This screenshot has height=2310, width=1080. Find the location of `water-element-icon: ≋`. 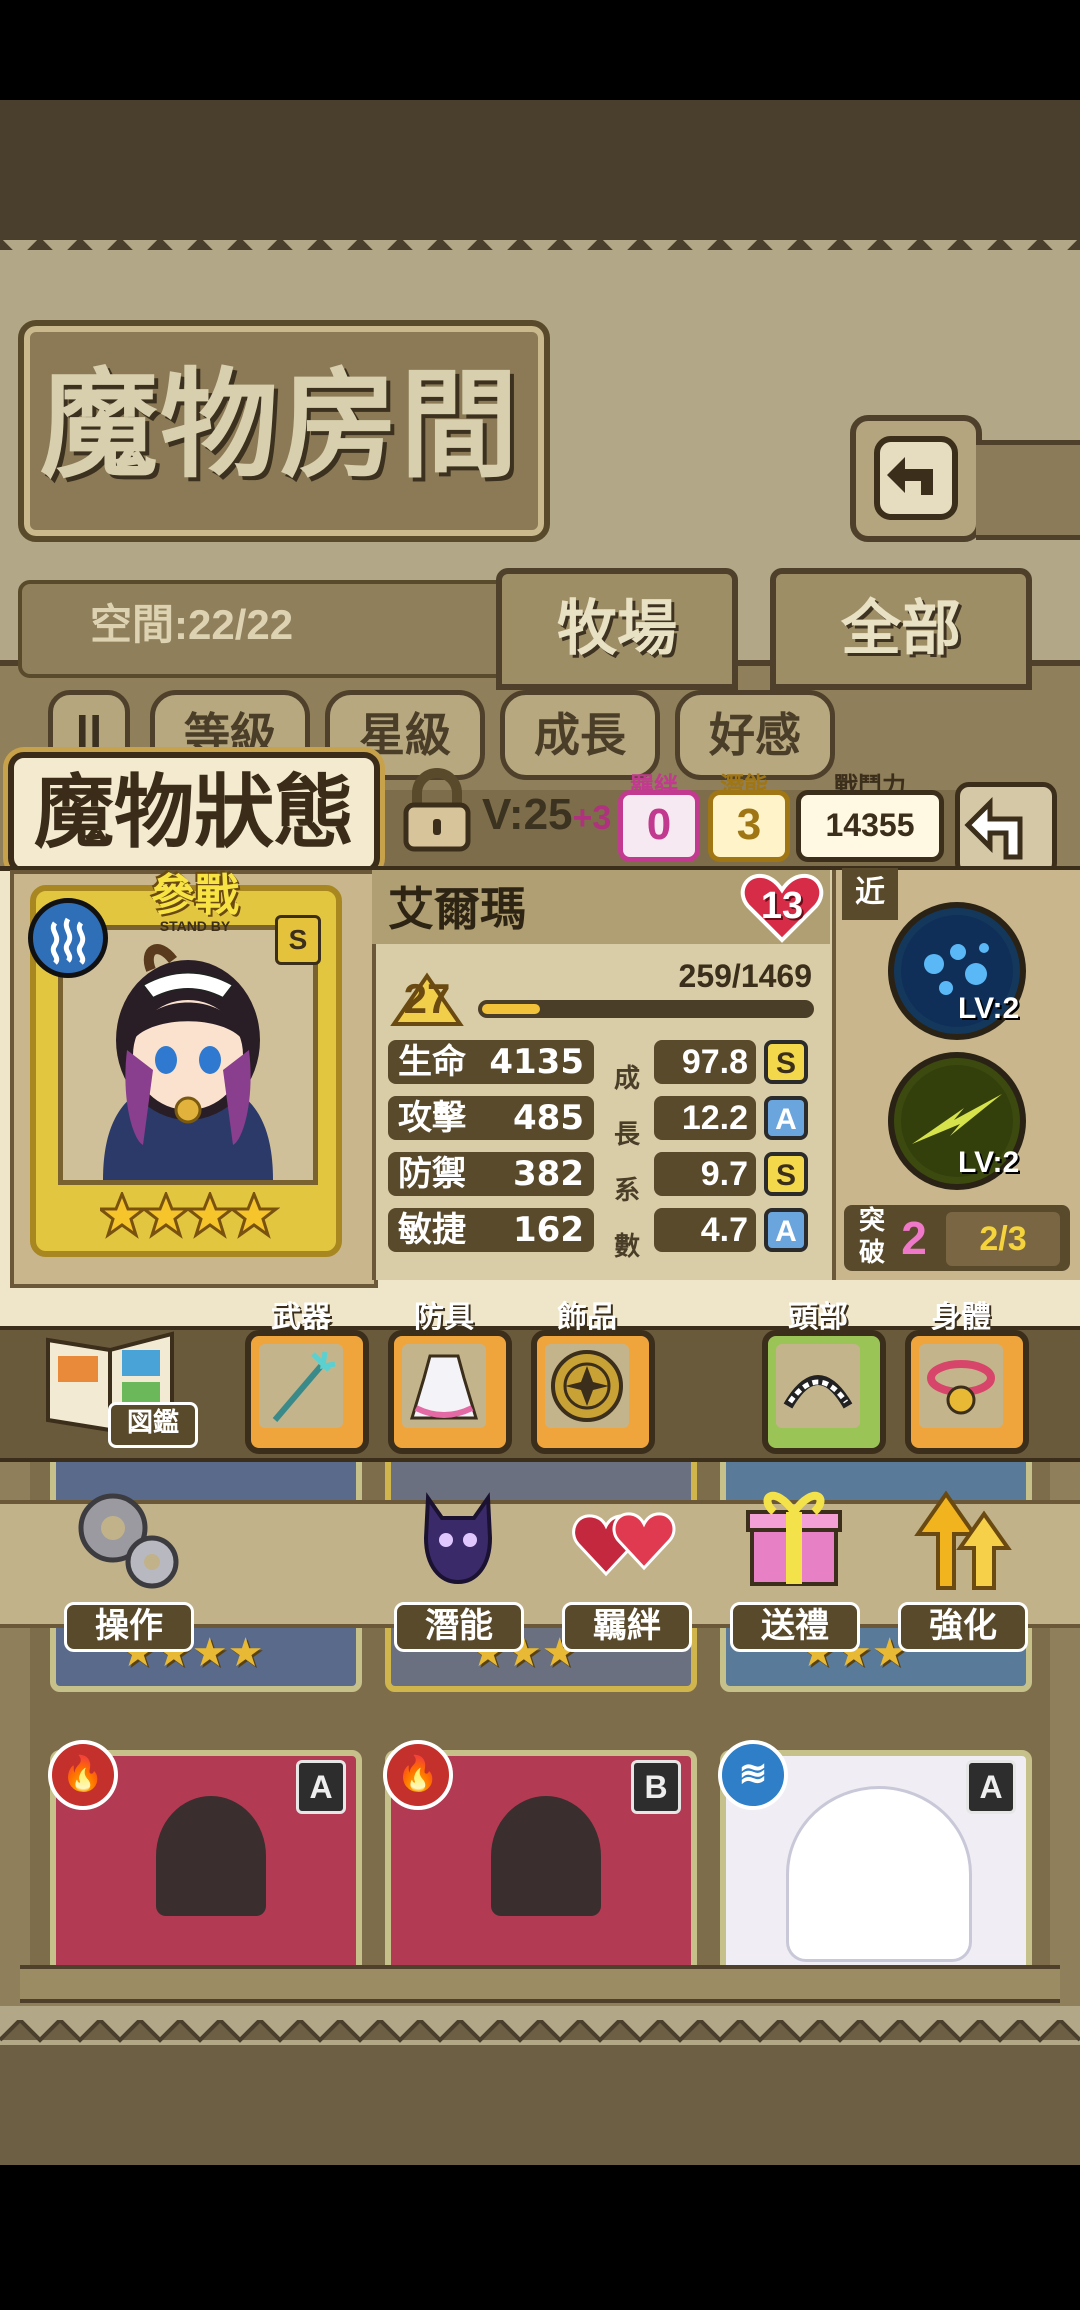

water-element-icon: ≋ is located at coordinates (753, 1775).